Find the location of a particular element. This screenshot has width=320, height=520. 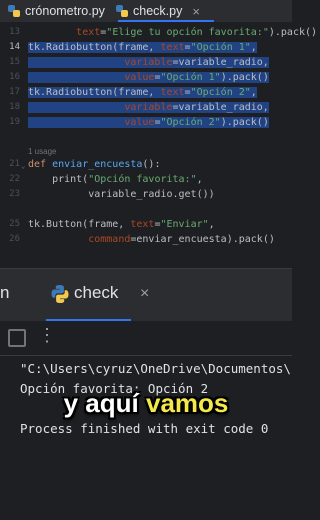

code-line-selected: tk.Radiobutton(frame, text="Opción 2", is located at coordinates (142, 92).